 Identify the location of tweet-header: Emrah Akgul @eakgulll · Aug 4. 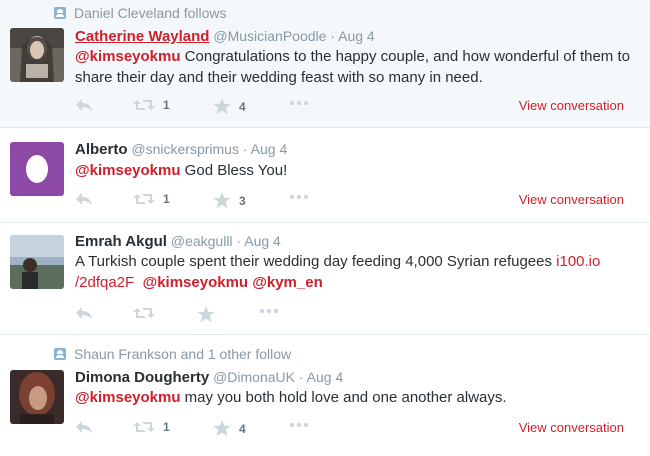
(178, 241).